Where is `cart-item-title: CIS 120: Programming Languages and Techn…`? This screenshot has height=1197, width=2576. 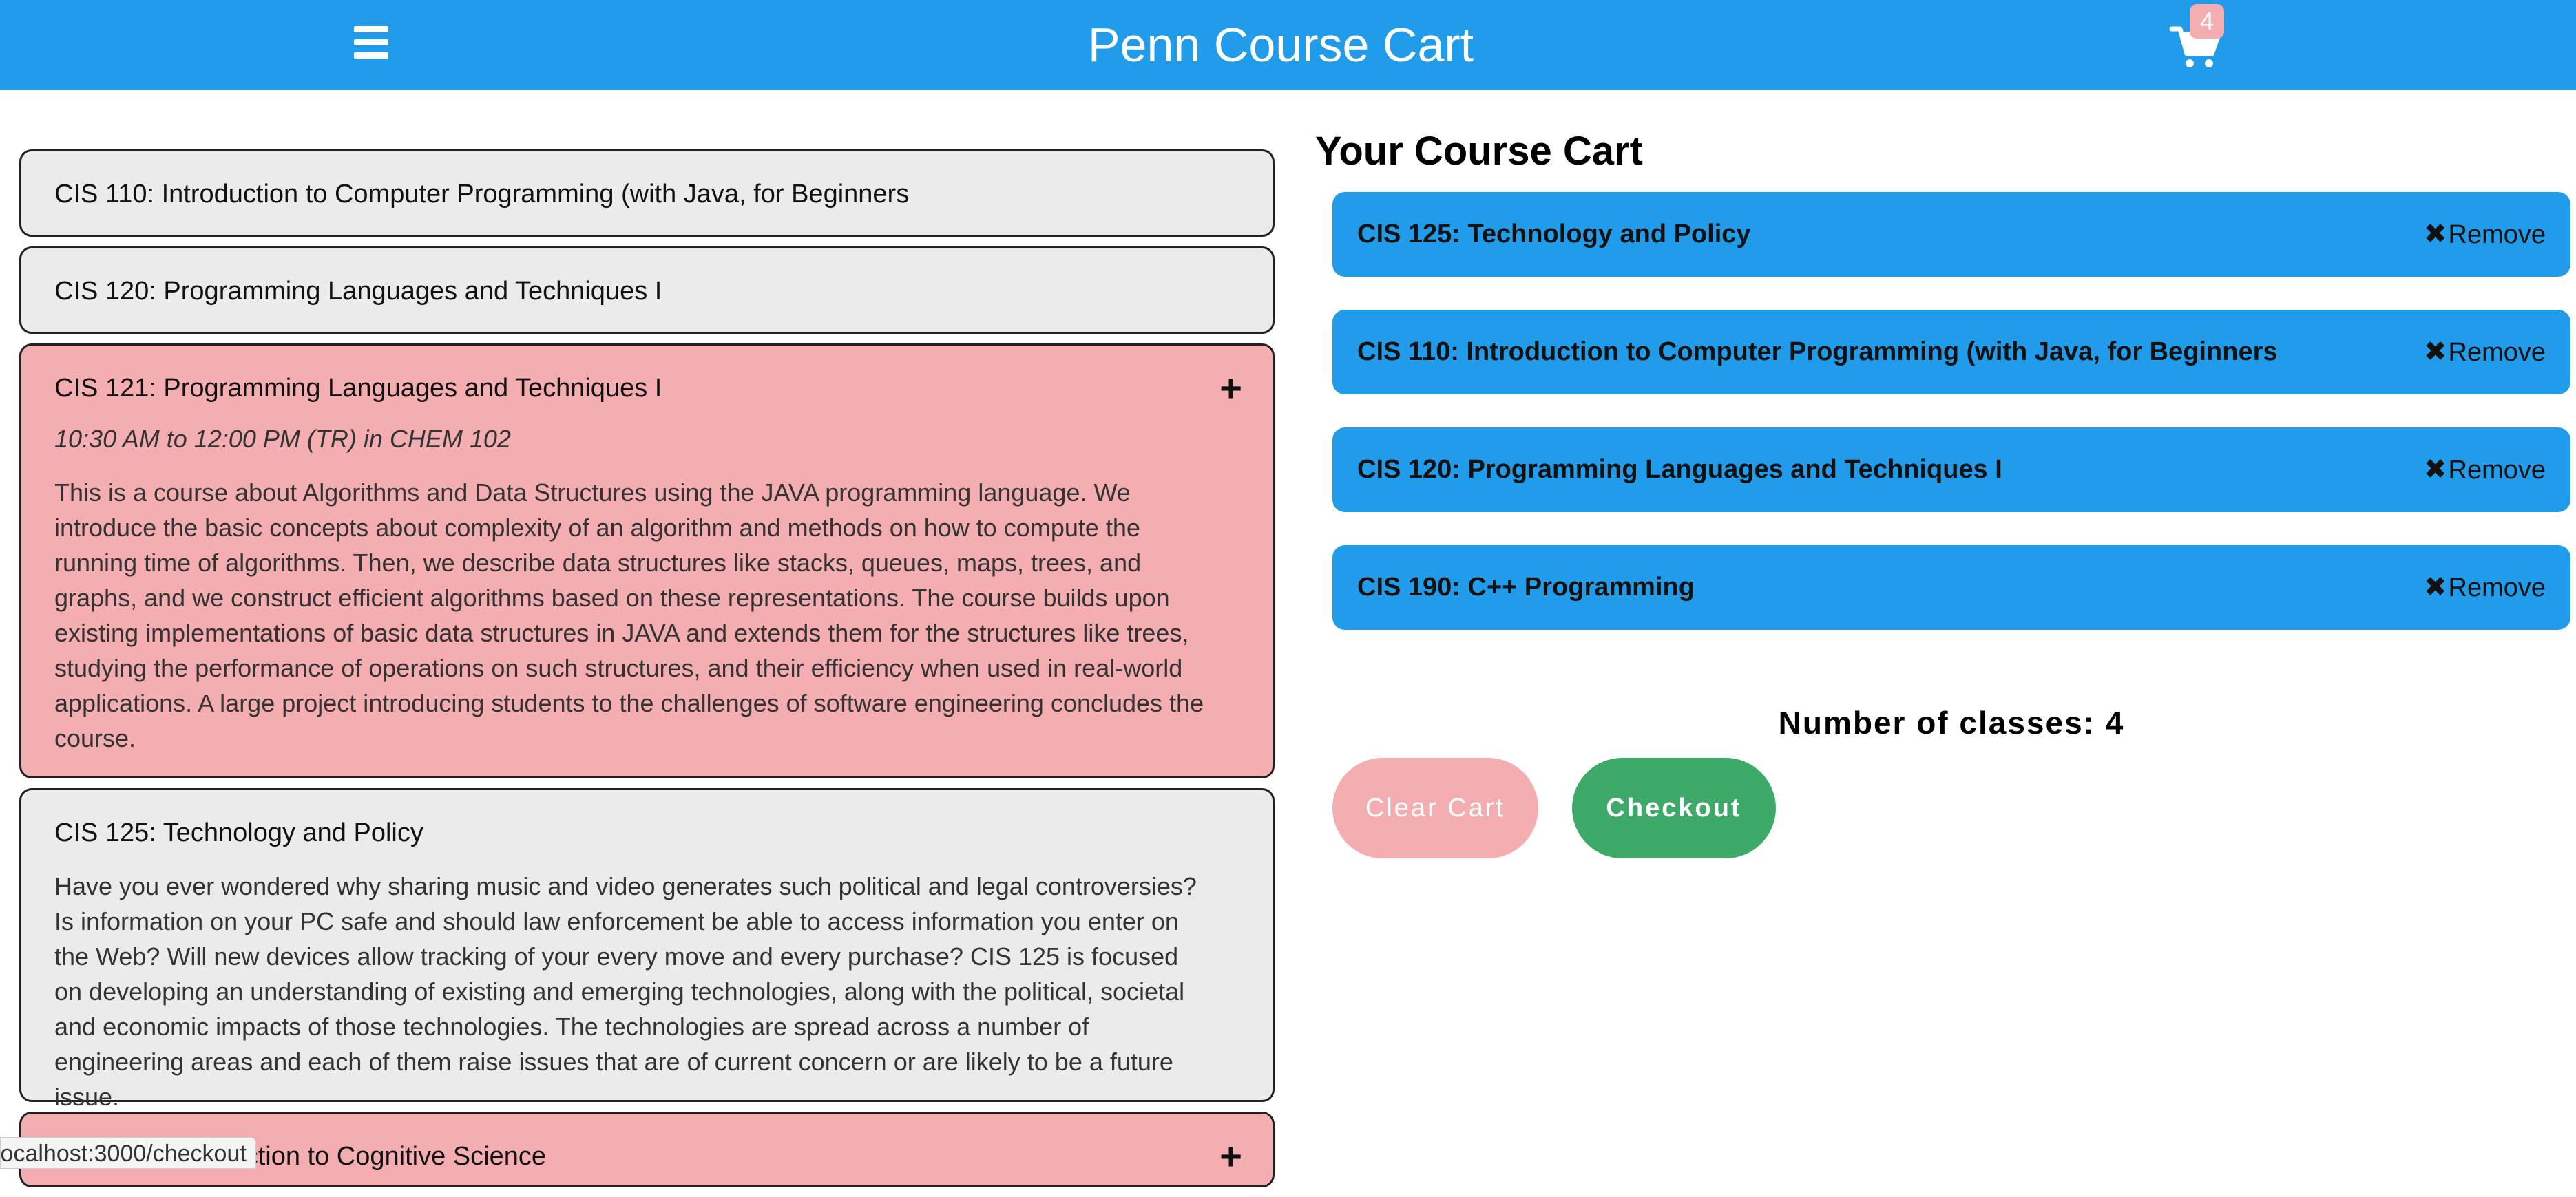 cart-item-title: CIS 120: Programming Languages and Techn… is located at coordinates (1679, 470).